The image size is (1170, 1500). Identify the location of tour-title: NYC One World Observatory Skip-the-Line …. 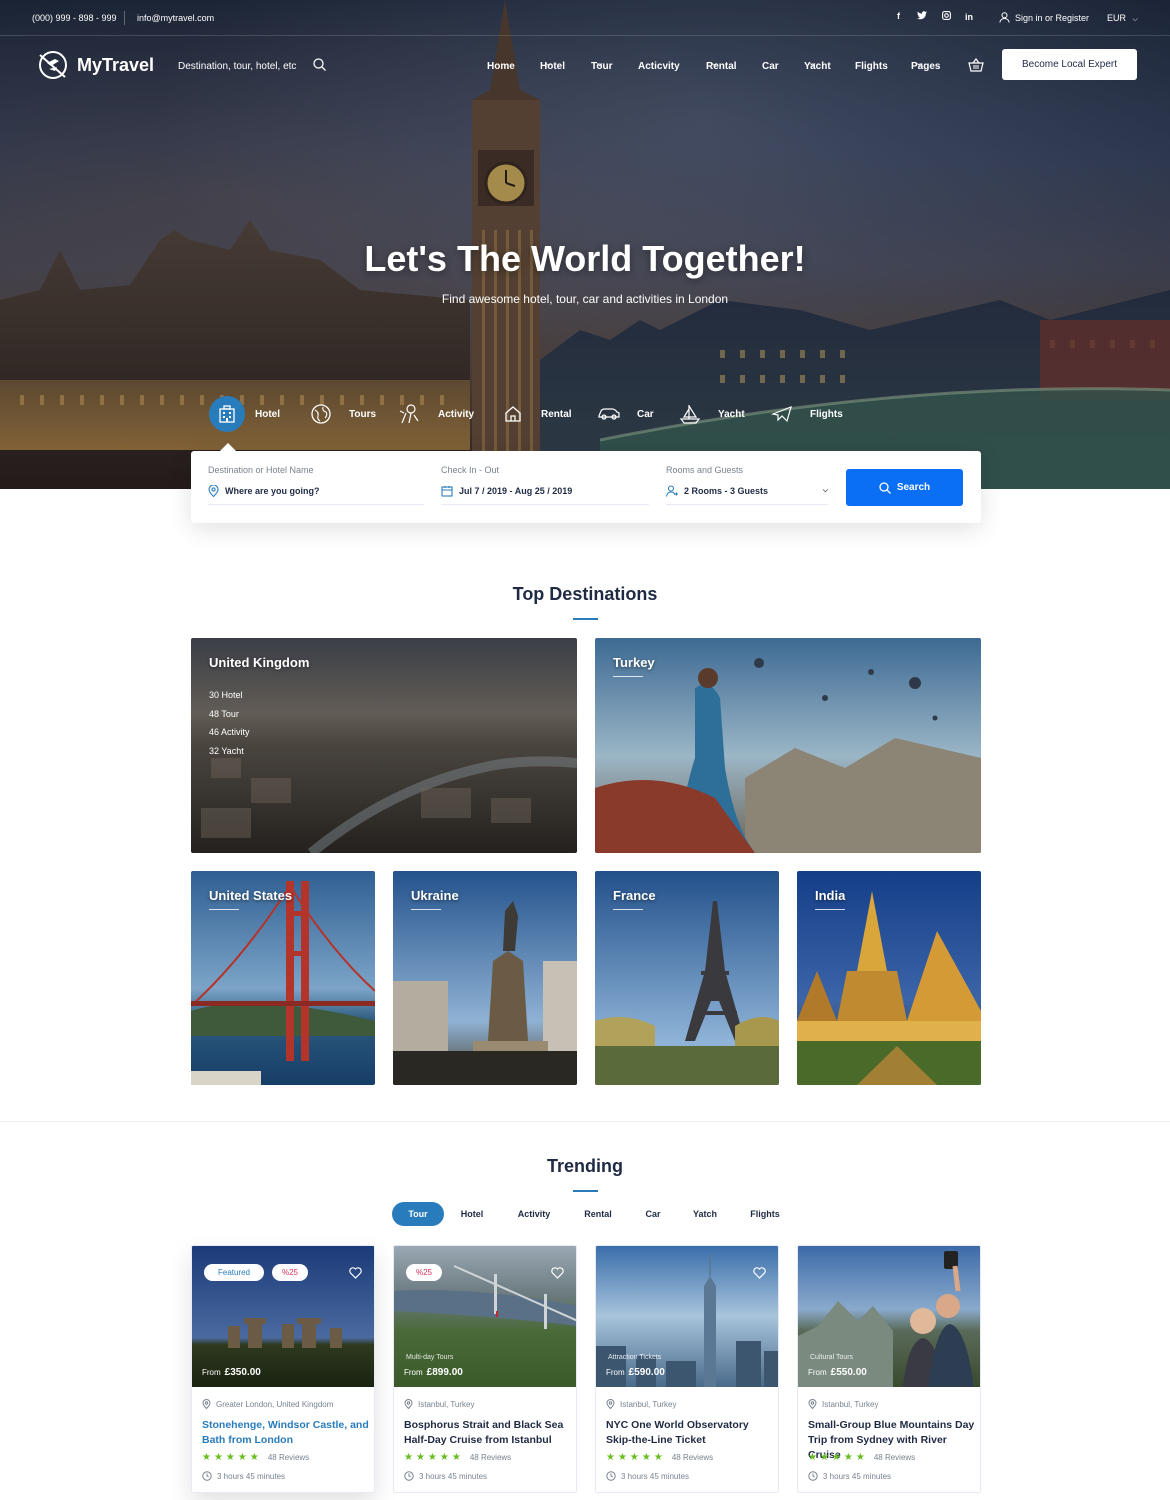
(690, 1433).